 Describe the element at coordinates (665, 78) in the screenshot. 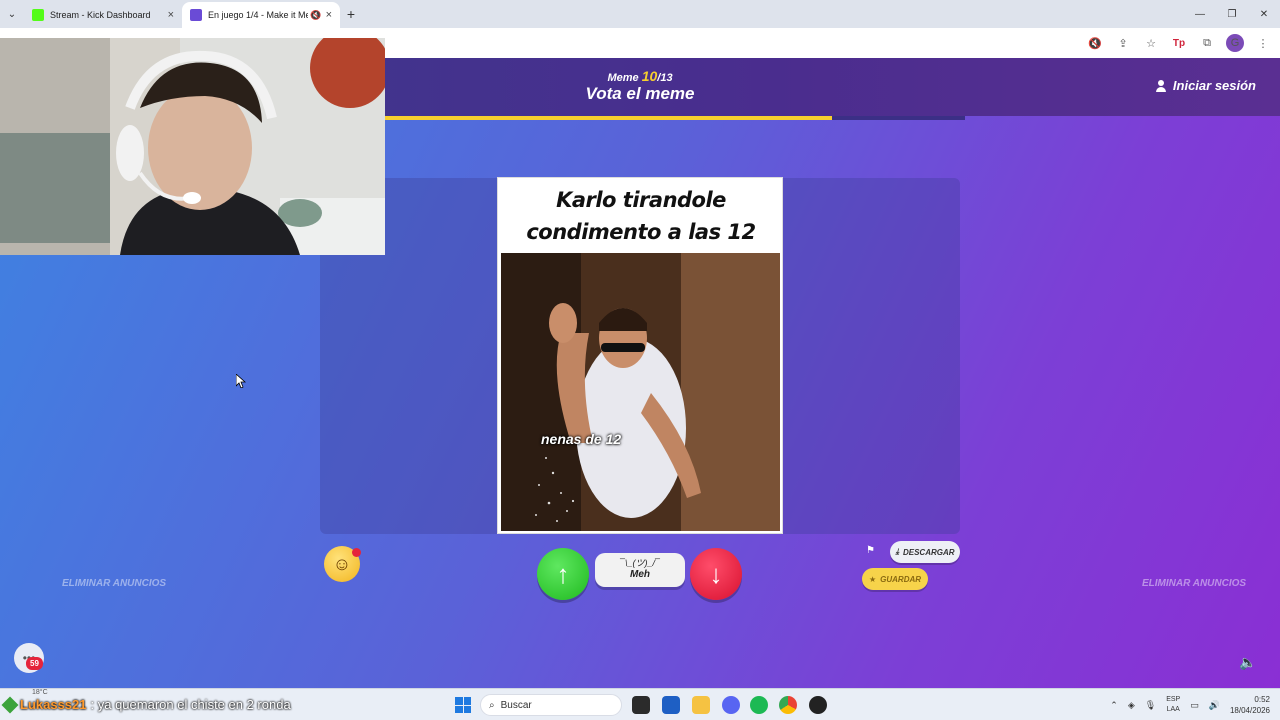

I see `meme-counter-total: /13` at that location.